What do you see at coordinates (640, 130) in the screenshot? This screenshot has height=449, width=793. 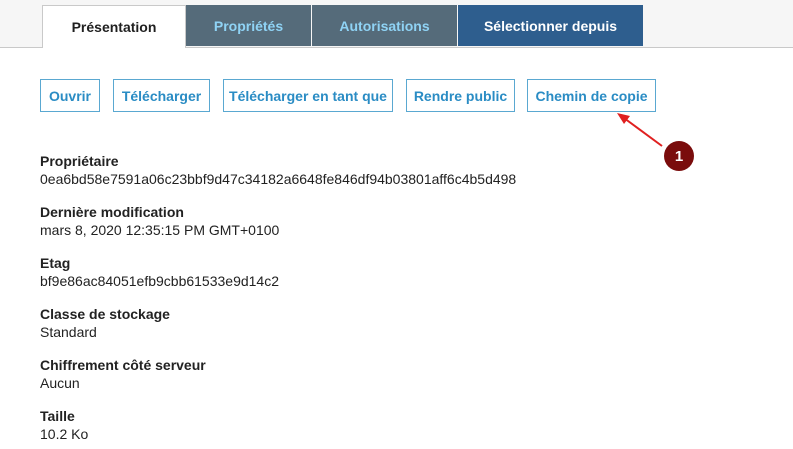 I see `annotation-arrow` at bounding box center [640, 130].